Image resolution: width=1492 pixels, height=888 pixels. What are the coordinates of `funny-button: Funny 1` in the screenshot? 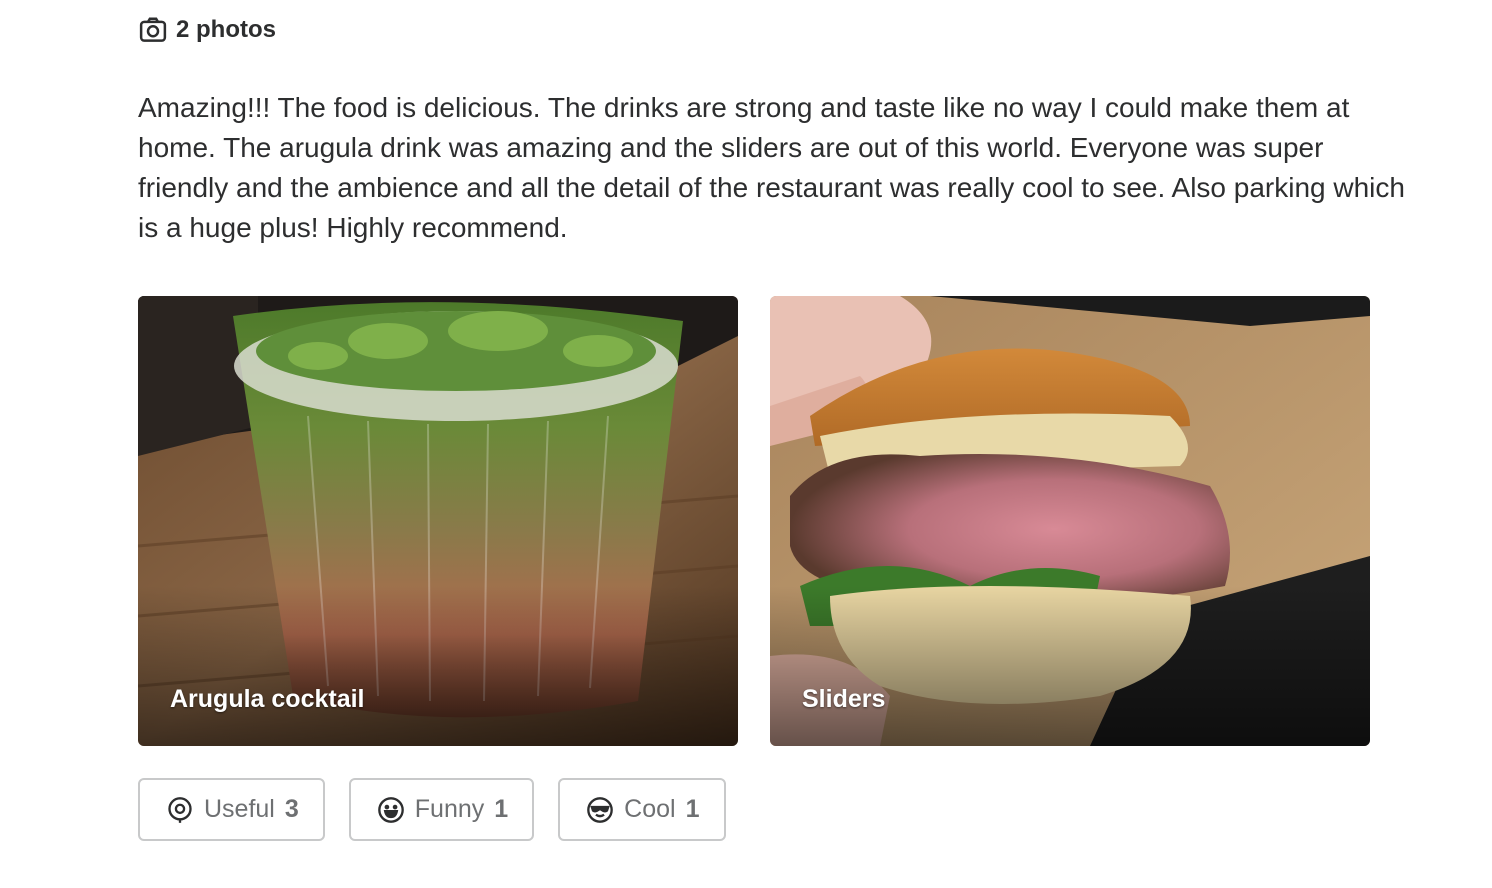 It's located at (441, 809).